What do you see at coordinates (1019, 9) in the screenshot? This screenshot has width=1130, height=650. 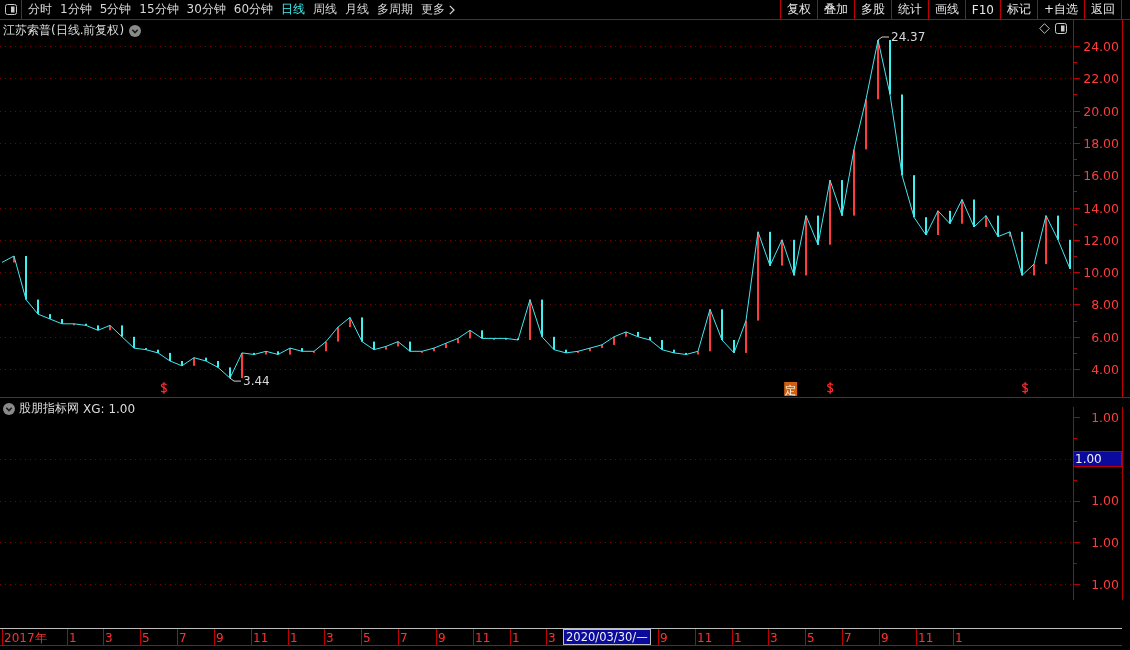 I see `toolbar-button: 标记` at bounding box center [1019, 9].